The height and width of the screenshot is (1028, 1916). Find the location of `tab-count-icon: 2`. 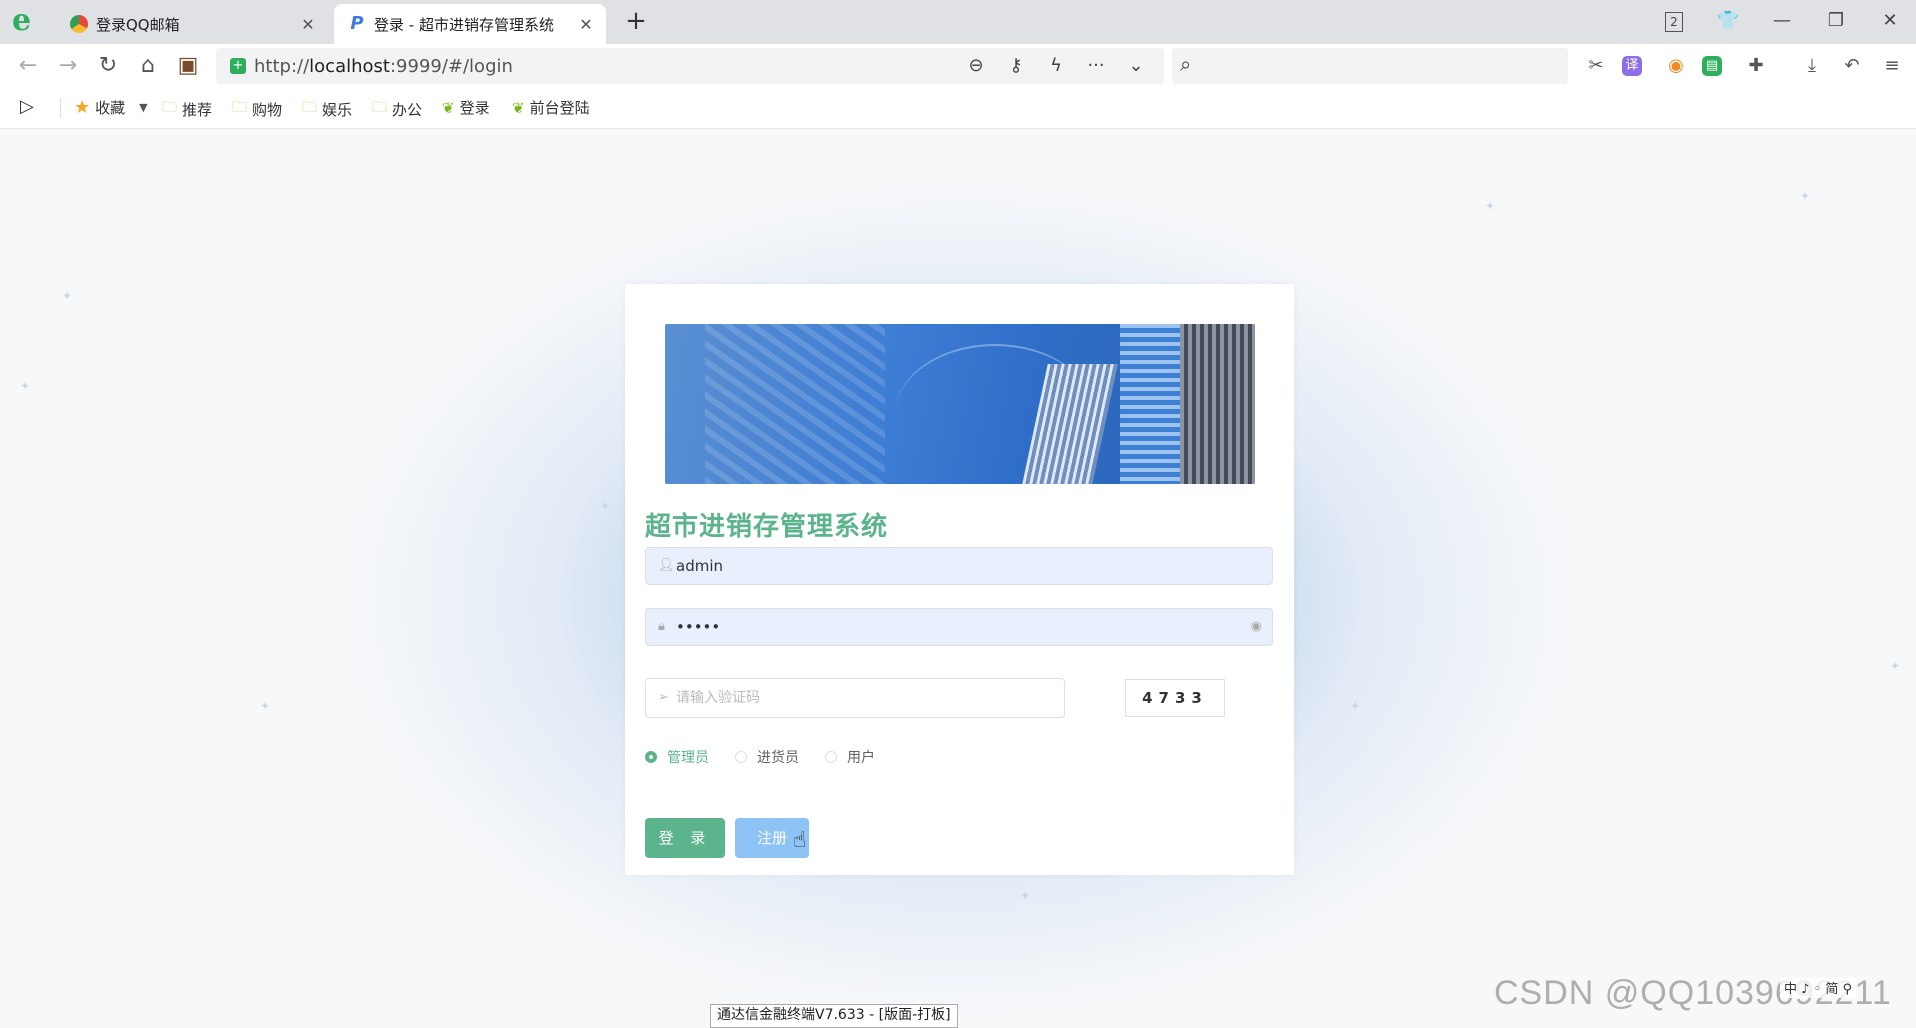

tab-count-icon: 2 is located at coordinates (1674, 21).